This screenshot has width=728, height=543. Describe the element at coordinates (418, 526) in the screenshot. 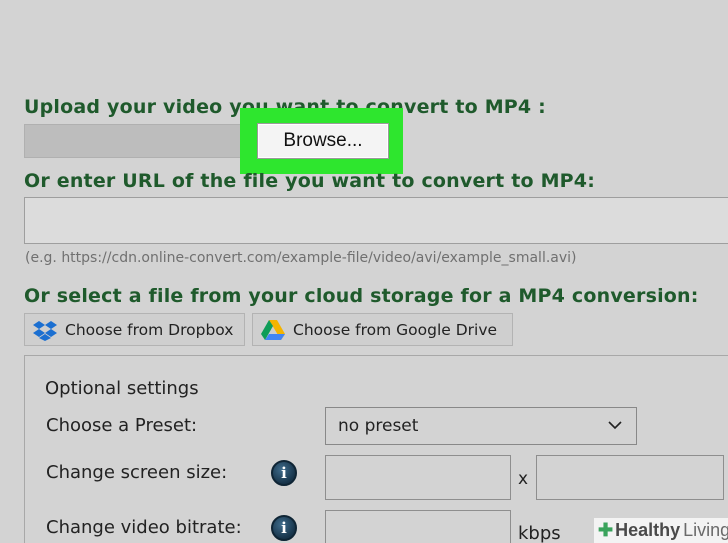

I see `bitrate-input` at that location.